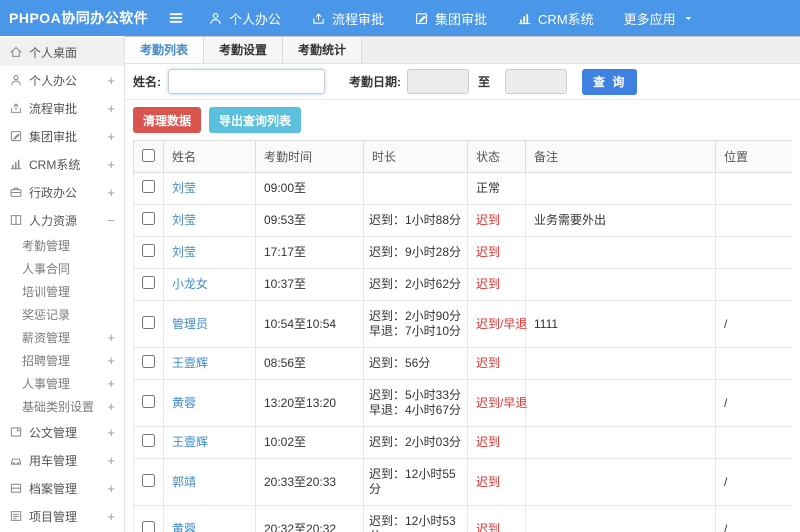 Image resolution: width=800 pixels, height=532 pixels. What do you see at coordinates (53, 516) in the screenshot?
I see `sidebar-item-label: 项目管理` at bounding box center [53, 516].